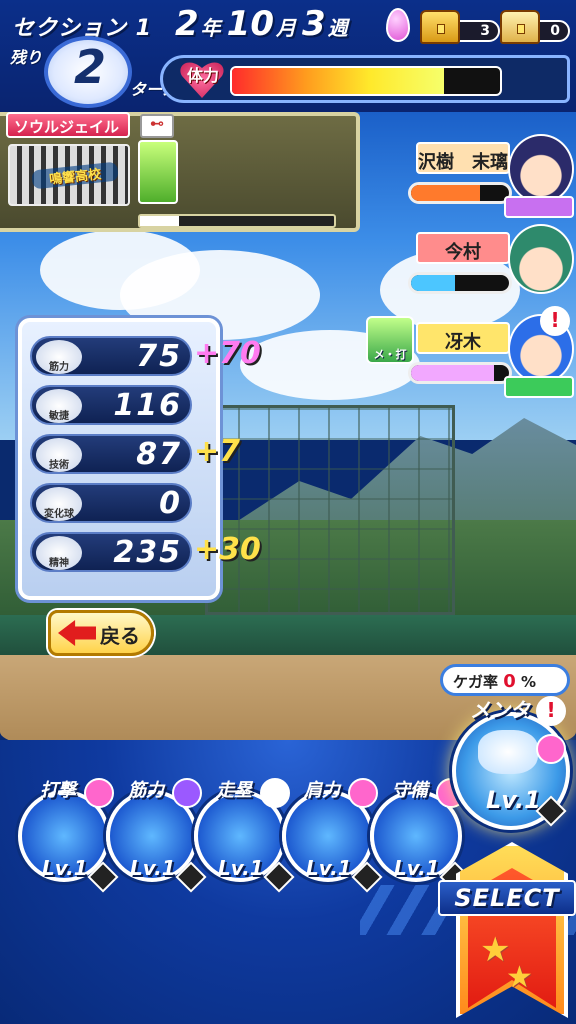 The image size is (576, 1024). I want to click on stat-value: 87, so click(159, 454).